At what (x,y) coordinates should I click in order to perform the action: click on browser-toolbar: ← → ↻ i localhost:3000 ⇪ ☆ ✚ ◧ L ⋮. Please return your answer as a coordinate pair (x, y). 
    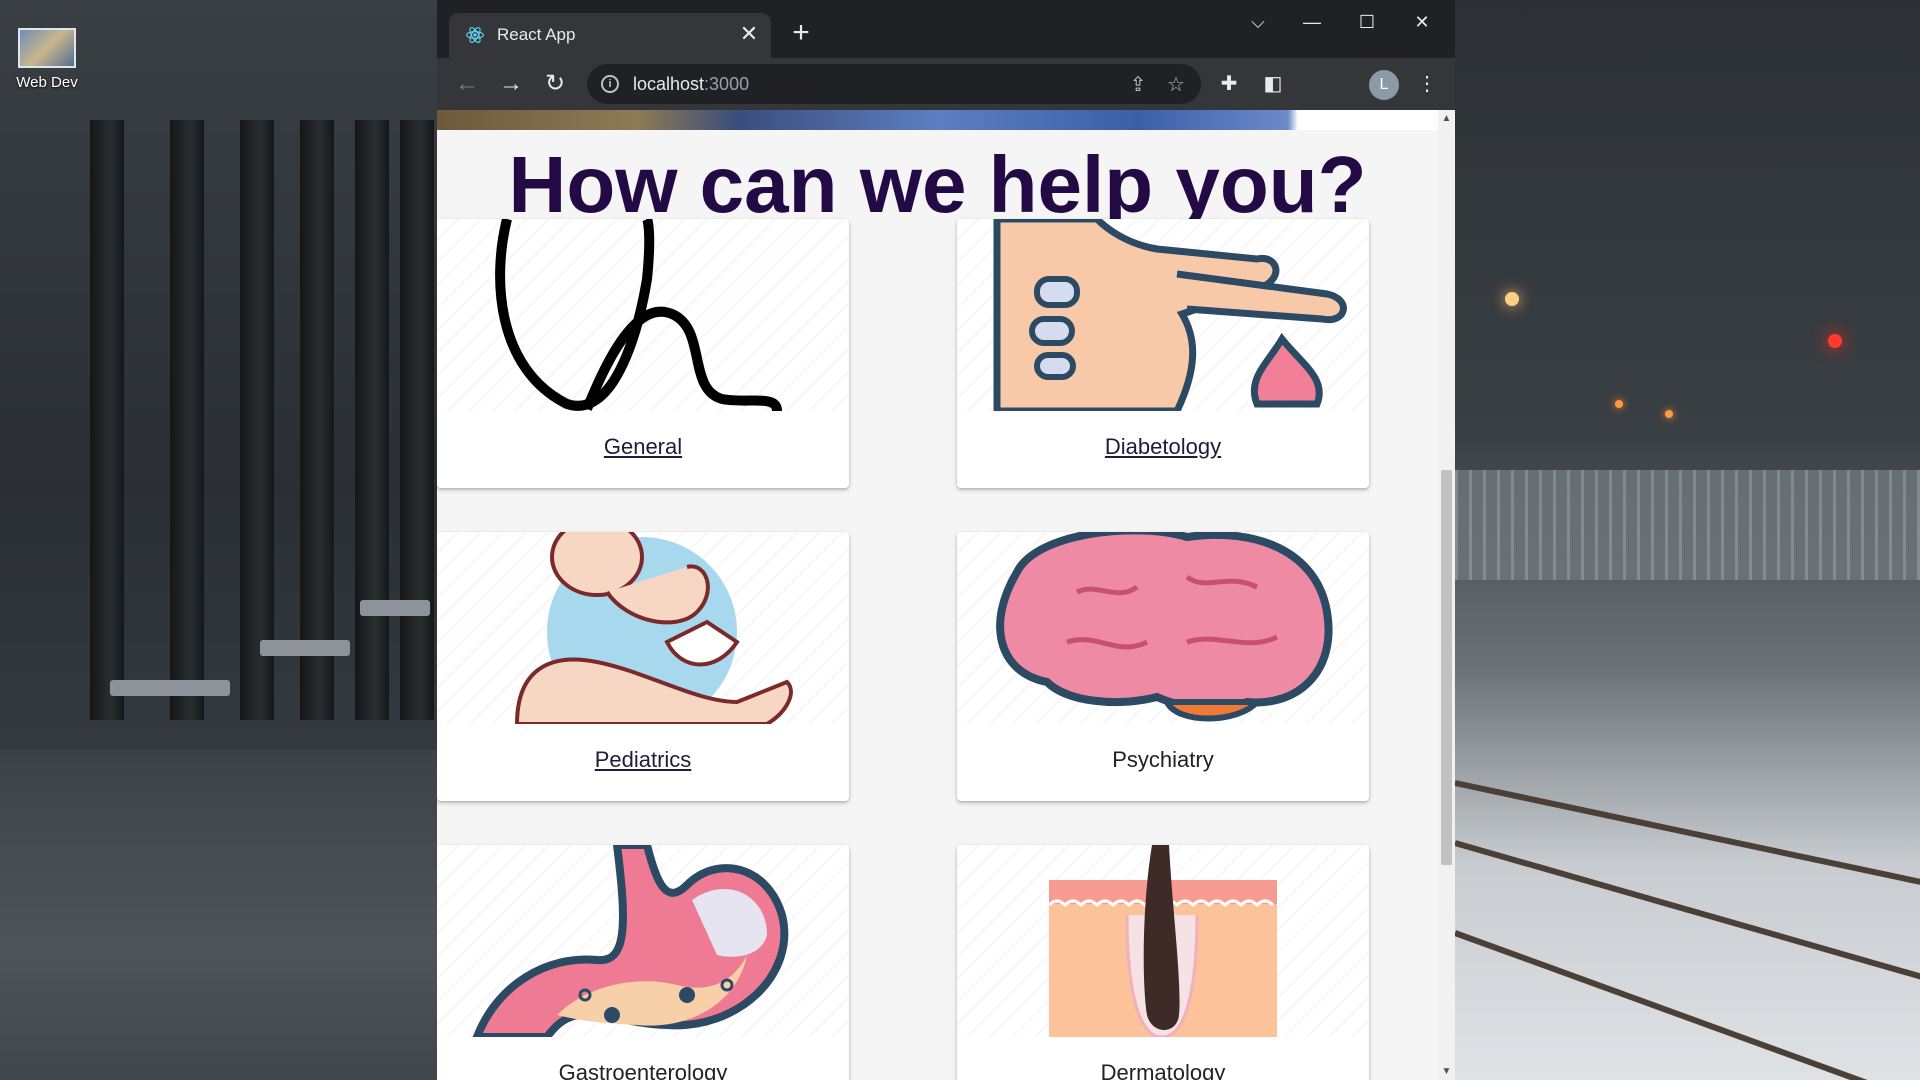
    Looking at the image, I should click on (946, 84).